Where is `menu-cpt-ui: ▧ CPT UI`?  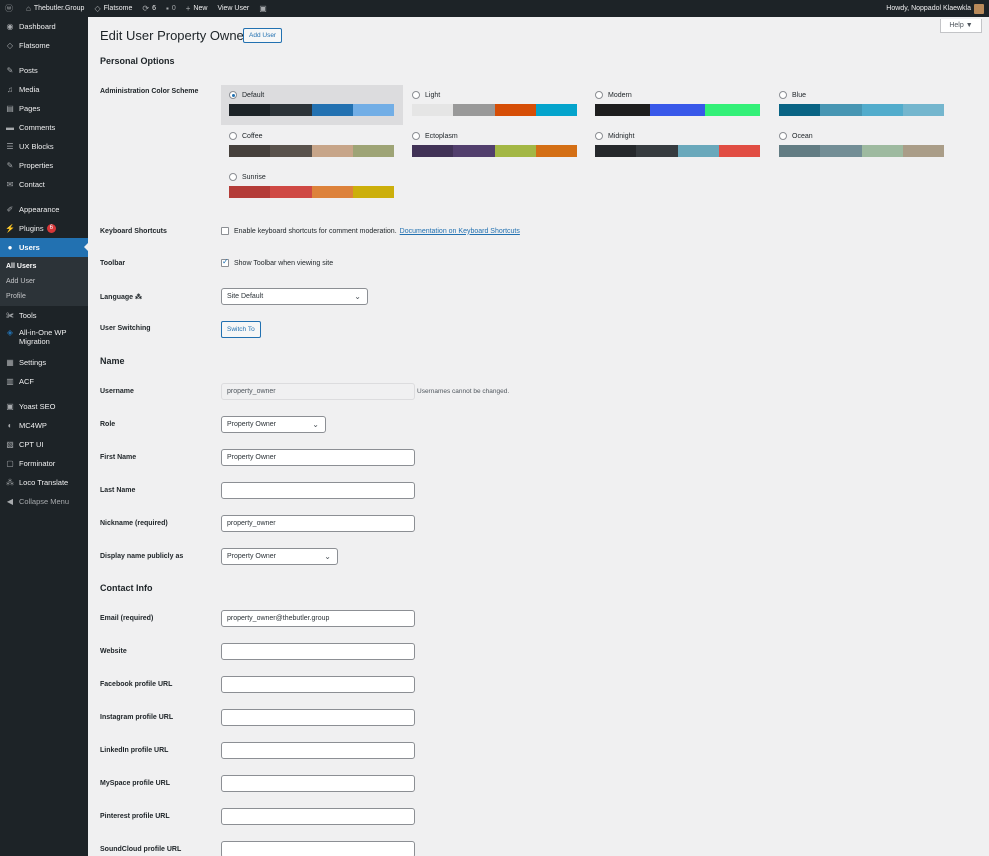
menu-cpt-ui: ▧ CPT UI is located at coordinates (44, 444).